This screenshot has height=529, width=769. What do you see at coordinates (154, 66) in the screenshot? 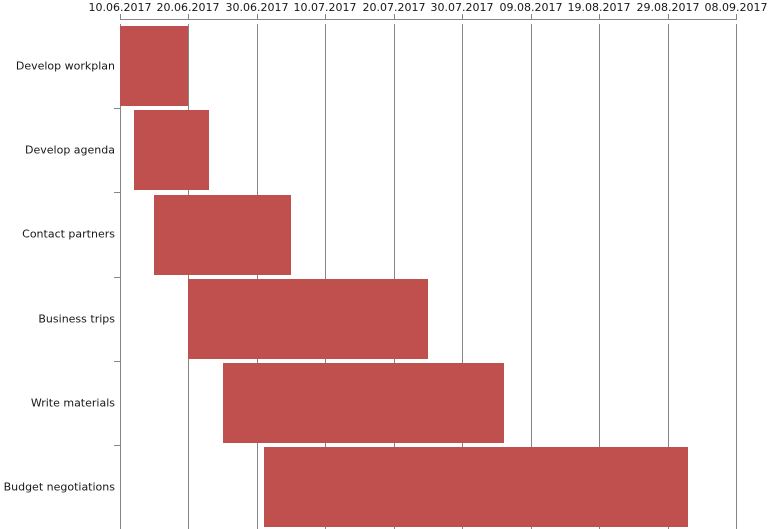
I see `gantt-bar-develop-workplan` at bounding box center [154, 66].